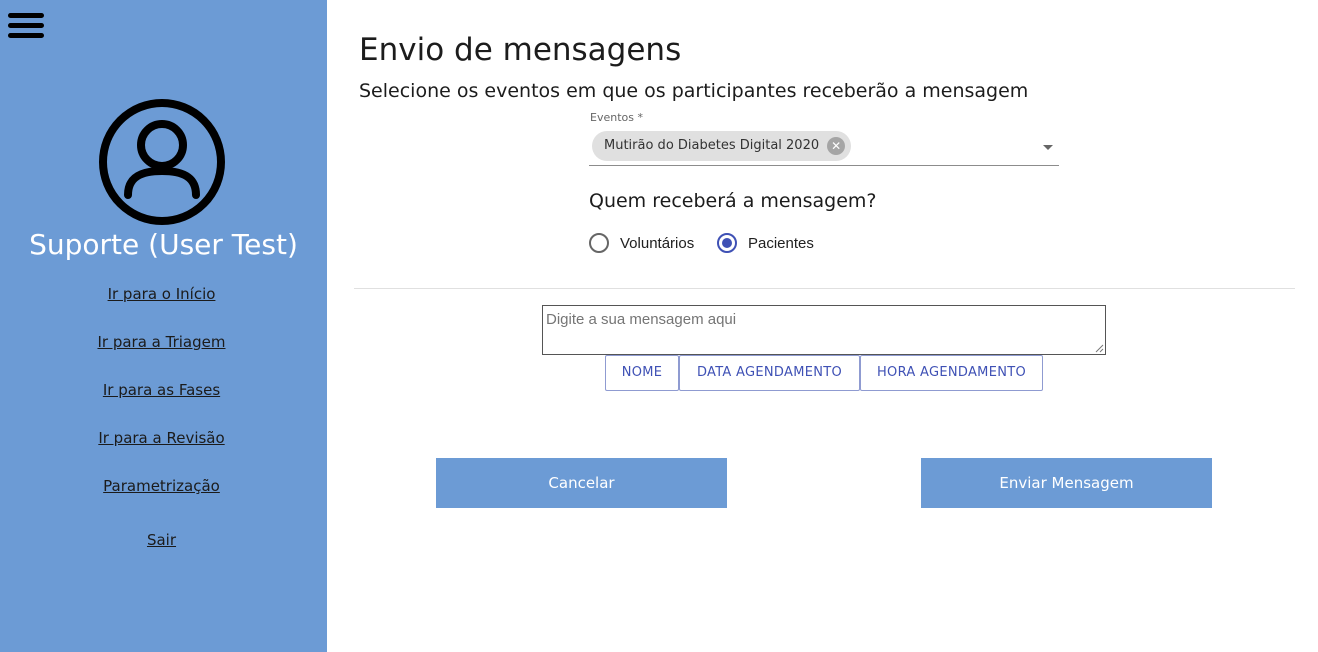  Describe the element at coordinates (642, 373) in the screenshot. I see `insert-name-button: NOME` at that location.